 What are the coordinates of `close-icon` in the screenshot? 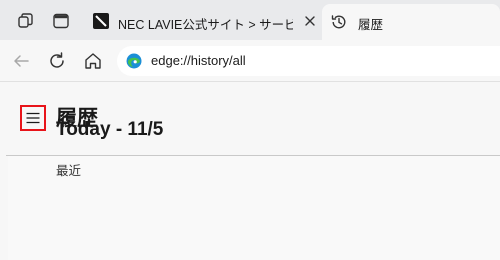 It's located at (310, 21).